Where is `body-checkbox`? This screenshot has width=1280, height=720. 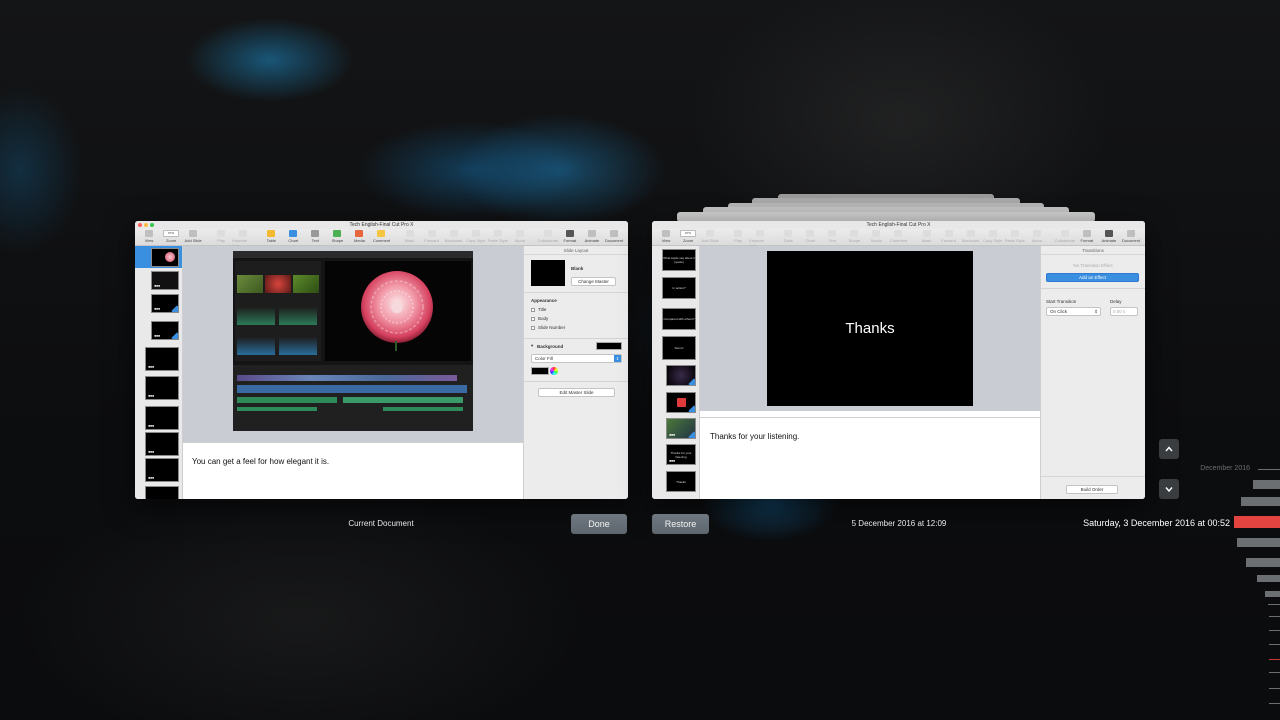
body-checkbox is located at coordinates (533, 319).